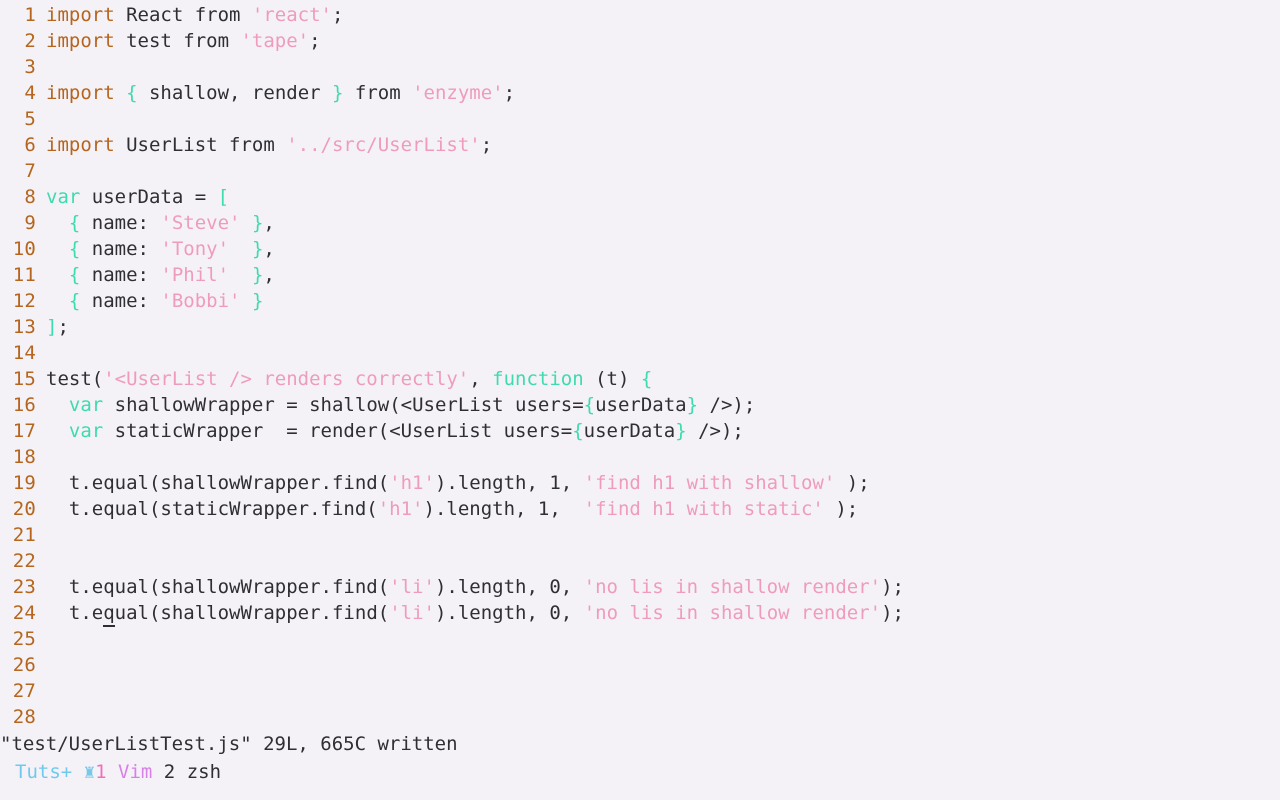  Describe the element at coordinates (24, 483) in the screenshot. I see `line-number: 19` at that location.